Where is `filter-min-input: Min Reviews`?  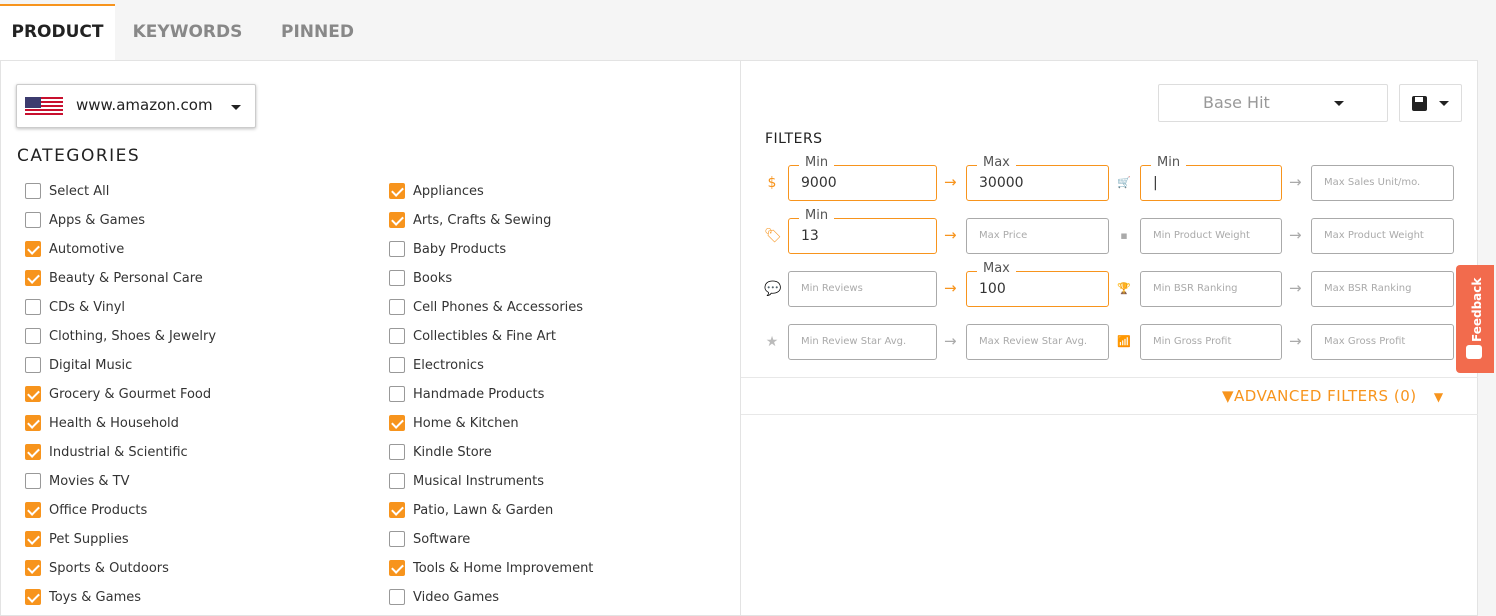
filter-min-input: Min Reviews is located at coordinates (862, 289).